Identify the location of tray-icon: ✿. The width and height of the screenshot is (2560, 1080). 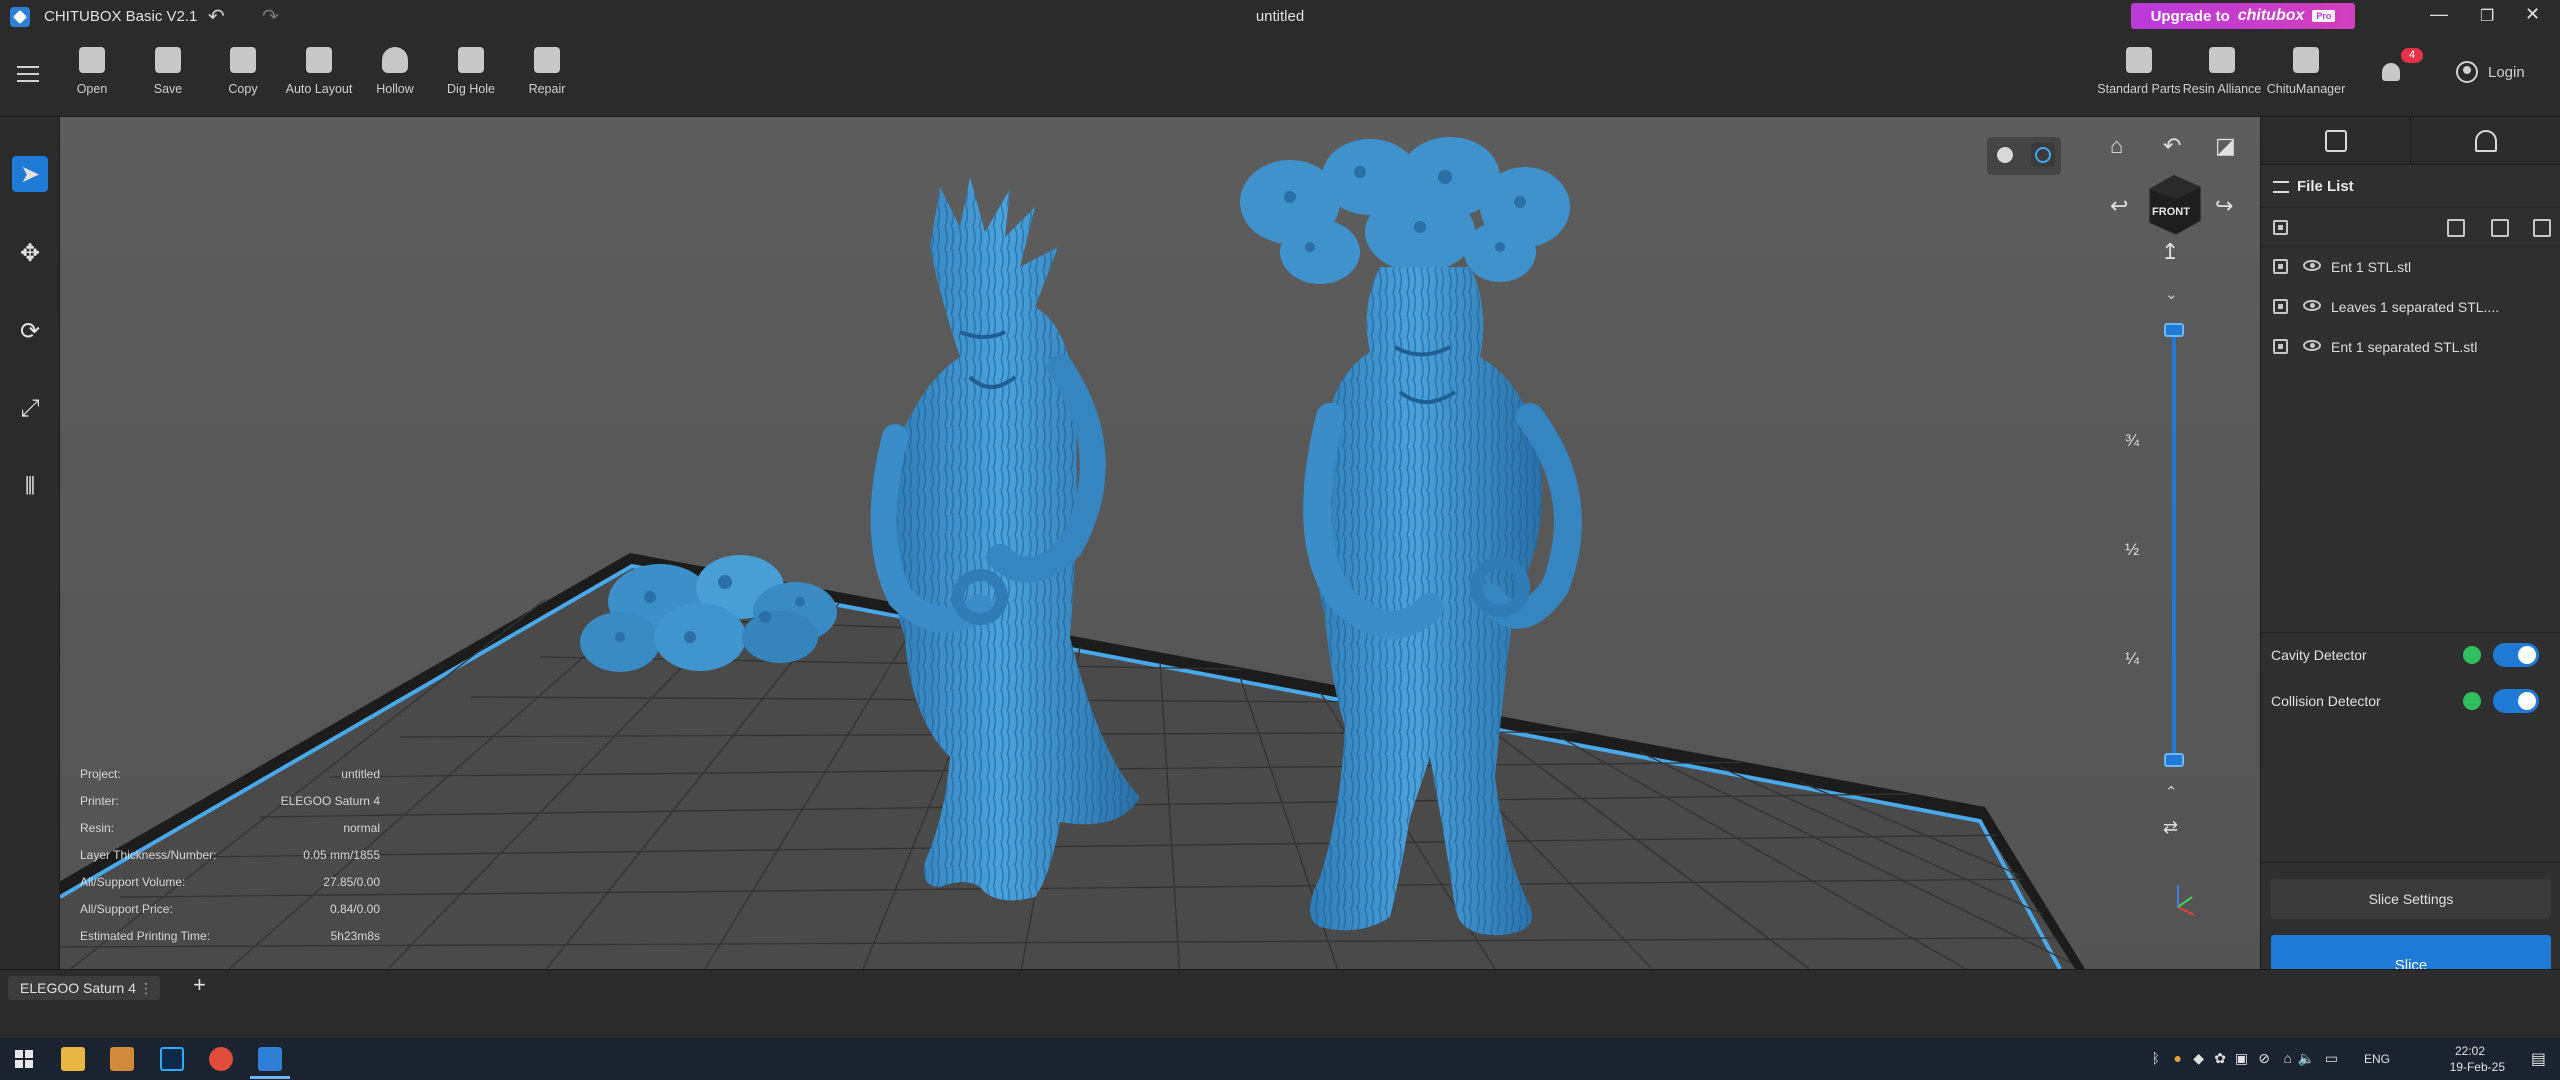
(2220, 1058).